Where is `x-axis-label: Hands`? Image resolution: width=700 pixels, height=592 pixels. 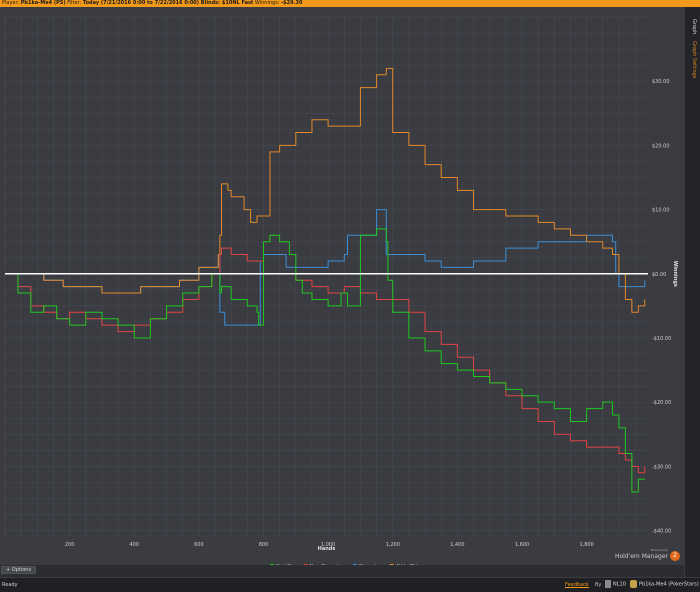 x-axis-label: Hands is located at coordinates (327, 549).